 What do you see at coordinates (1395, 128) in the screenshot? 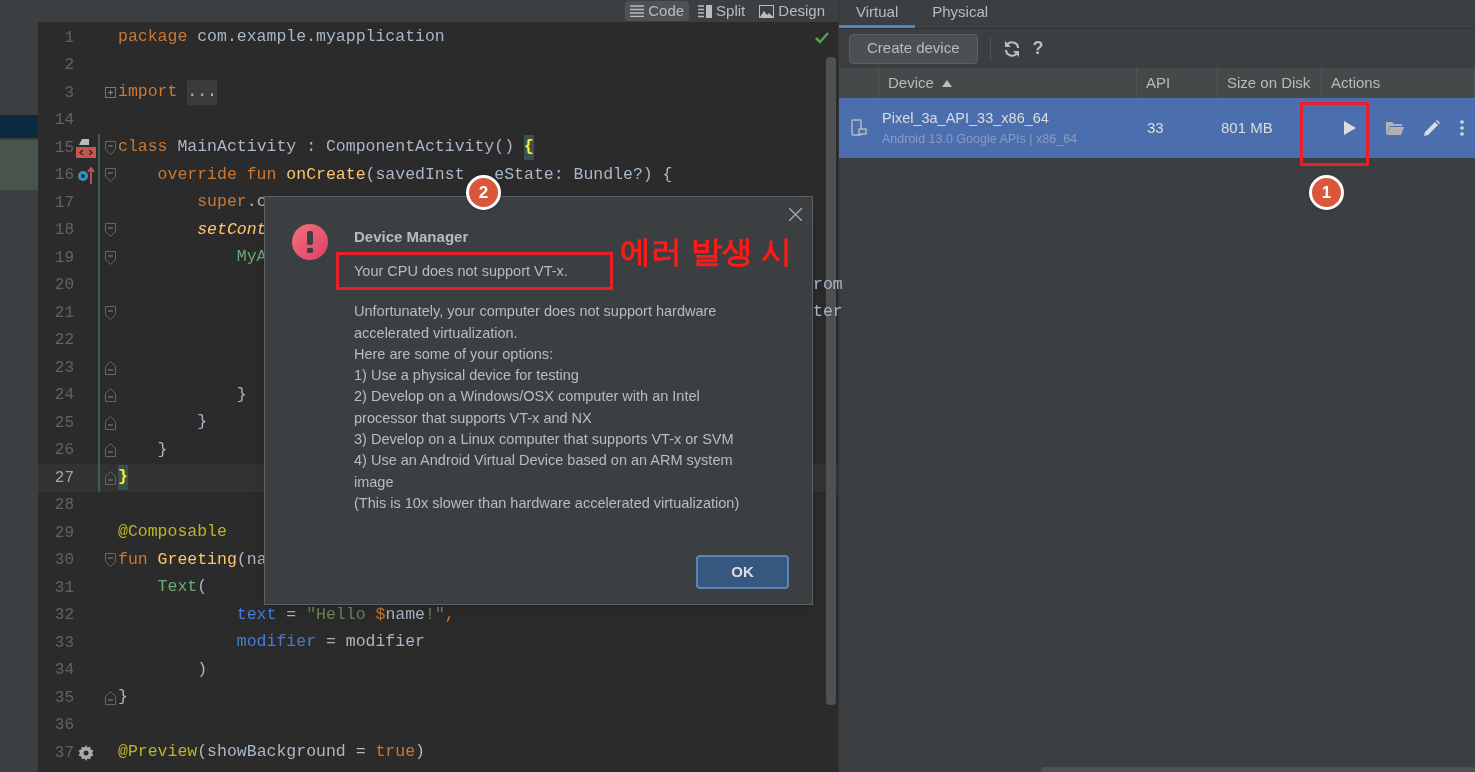
I see `folder-icon` at bounding box center [1395, 128].